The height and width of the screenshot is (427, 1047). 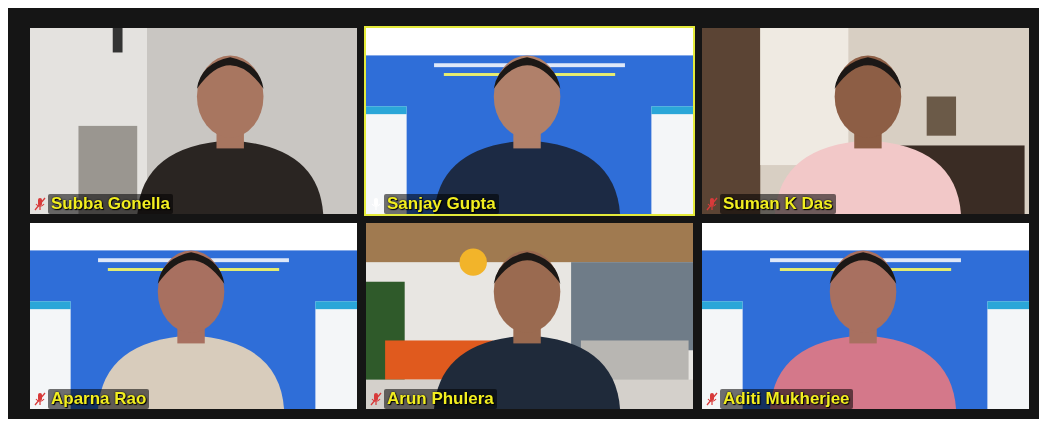 What do you see at coordinates (778, 204) in the screenshot?
I see `participant-name: Suman K Das` at bounding box center [778, 204].